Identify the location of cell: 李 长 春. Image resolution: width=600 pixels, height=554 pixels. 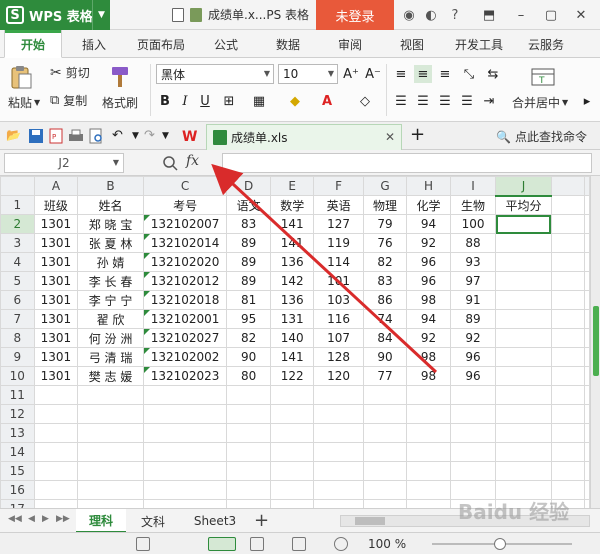
(110, 281).